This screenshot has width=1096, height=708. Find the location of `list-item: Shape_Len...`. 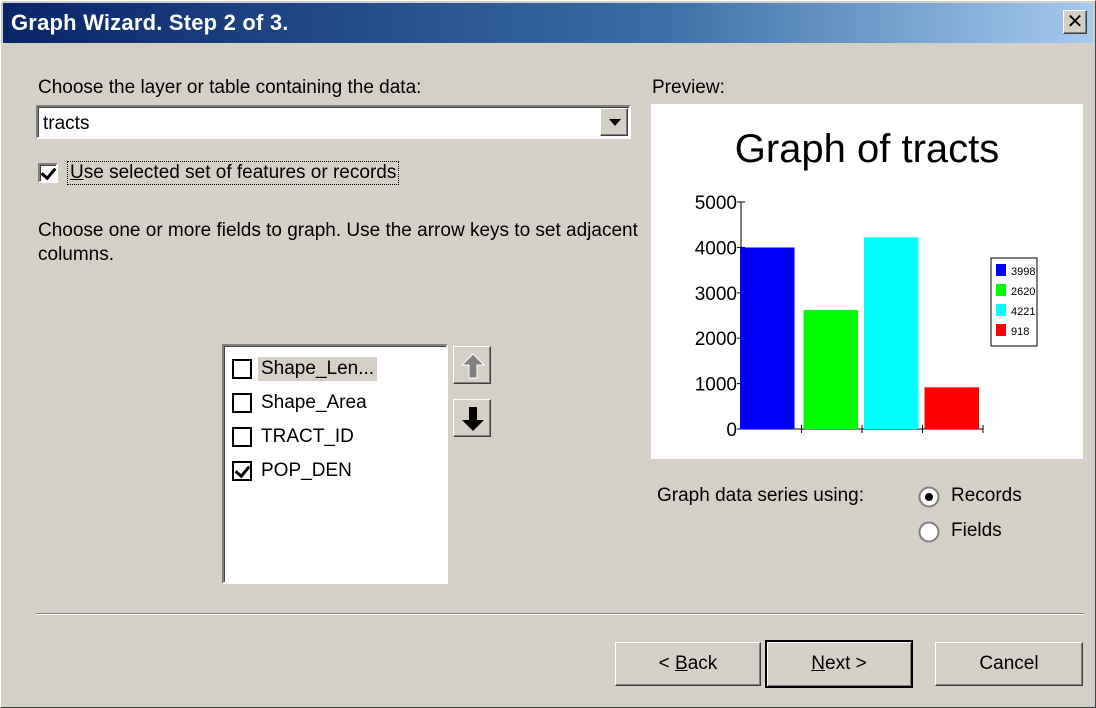

list-item: Shape_Len... is located at coordinates (305, 369).